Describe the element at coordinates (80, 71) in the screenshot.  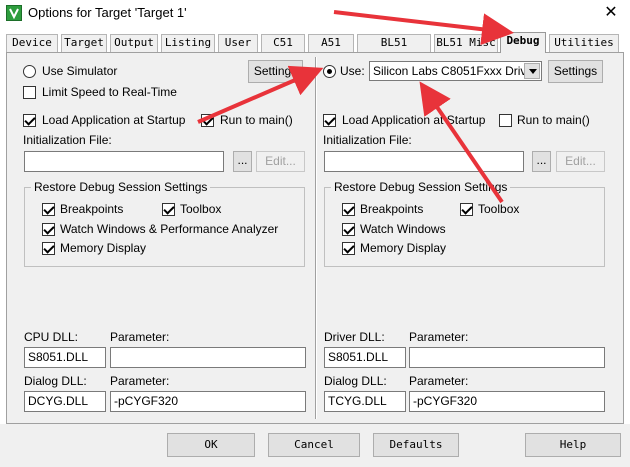
I see `use-simulator-label: Use Simulator` at that location.